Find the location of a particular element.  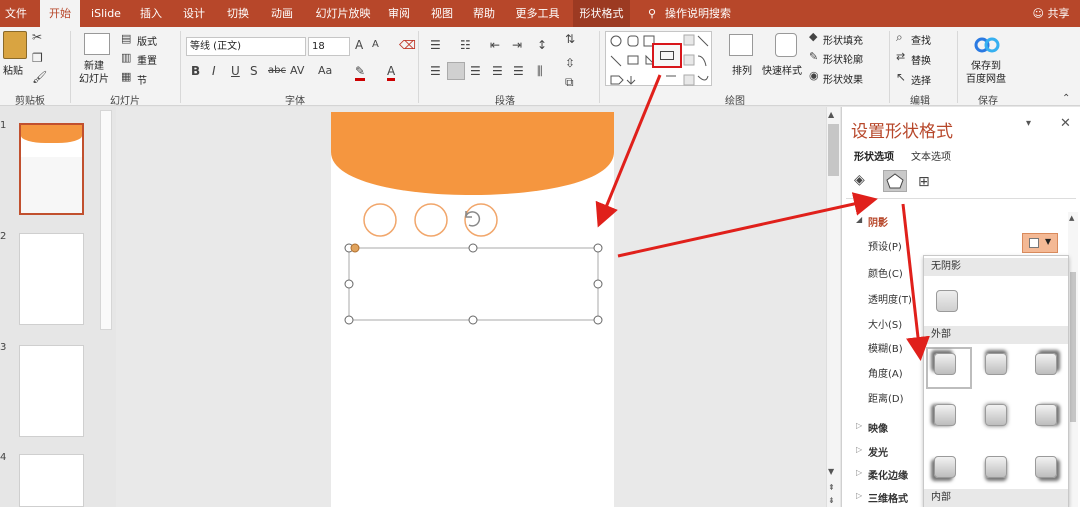

tab-insert: 插入 is located at coordinates (151, 13).